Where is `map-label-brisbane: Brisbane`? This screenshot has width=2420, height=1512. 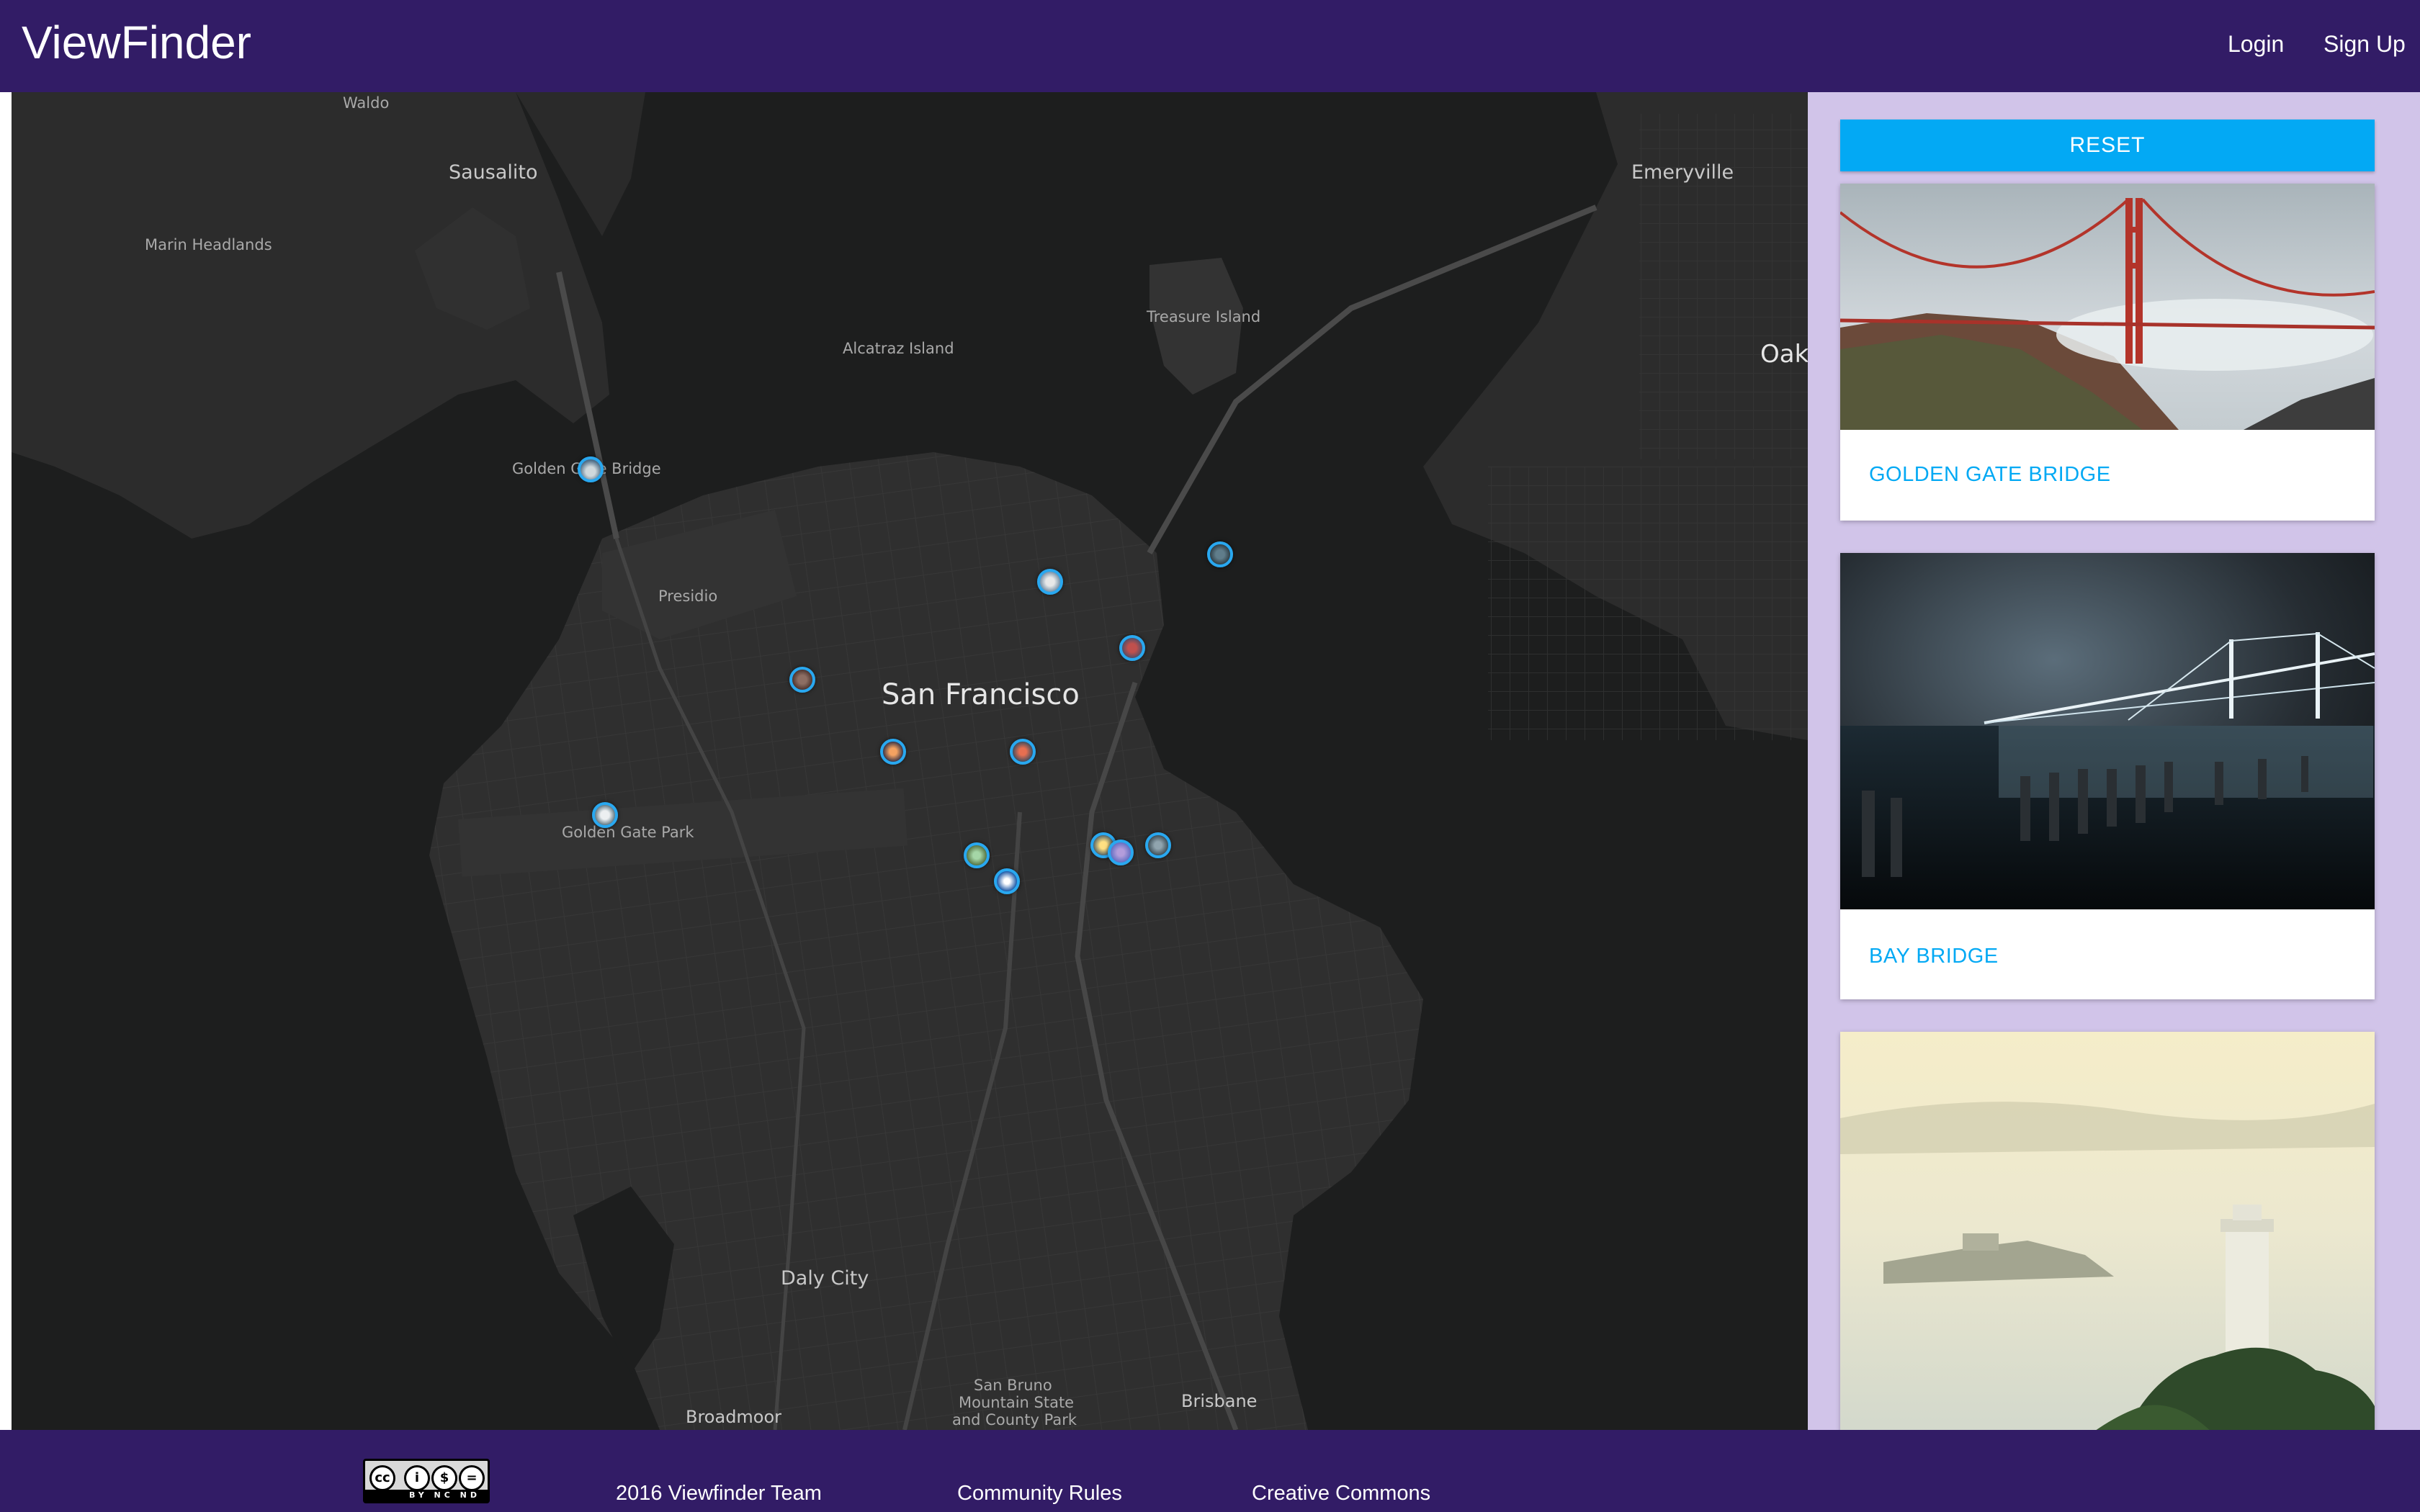 map-label-brisbane: Brisbane is located at coordinates (1219, 1401).